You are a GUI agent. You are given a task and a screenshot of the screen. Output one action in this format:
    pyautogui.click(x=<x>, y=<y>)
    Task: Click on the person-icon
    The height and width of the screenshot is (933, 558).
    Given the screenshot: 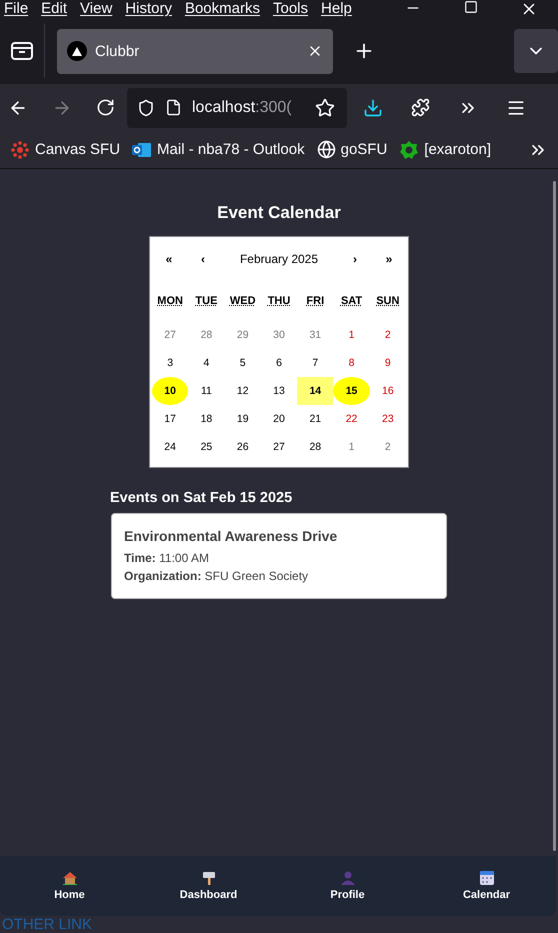 What is the action you would take?
    pyautogui.click(x=347, y=878)
    